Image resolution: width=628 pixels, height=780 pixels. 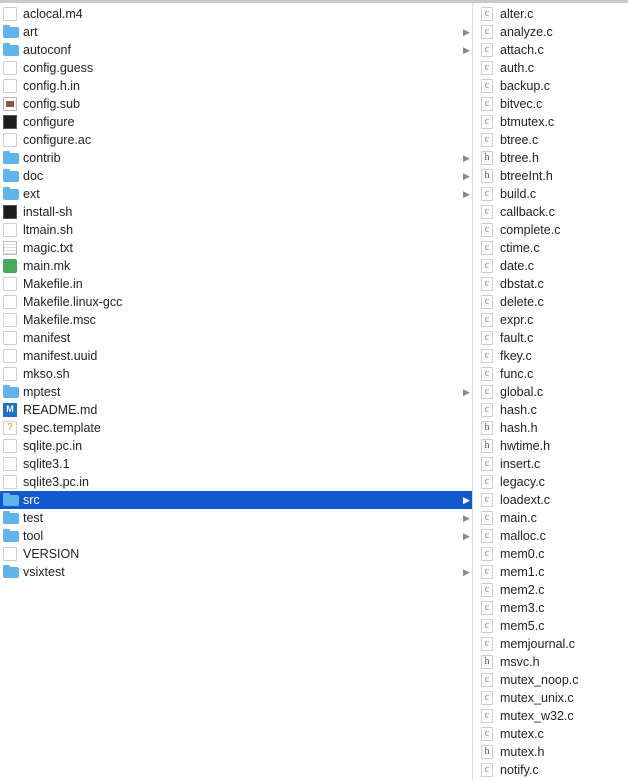 I want to click on item-name: mem0.c, so click(x=522, y=554).